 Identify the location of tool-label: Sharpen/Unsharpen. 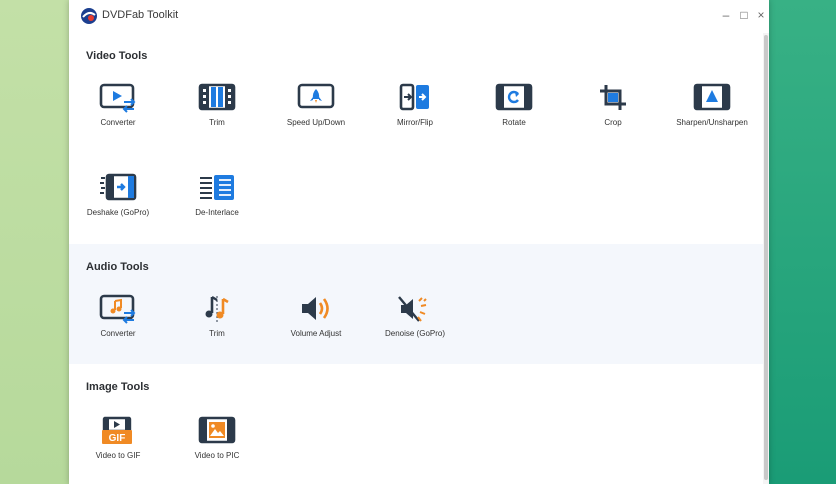
(712, 122).